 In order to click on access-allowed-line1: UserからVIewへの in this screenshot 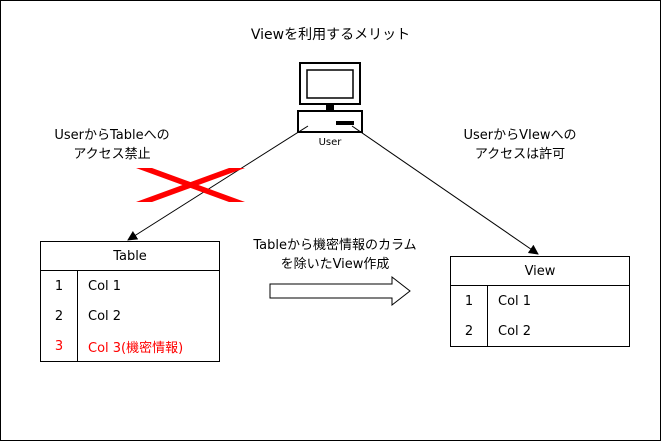, I will do `click(520, 135)`.